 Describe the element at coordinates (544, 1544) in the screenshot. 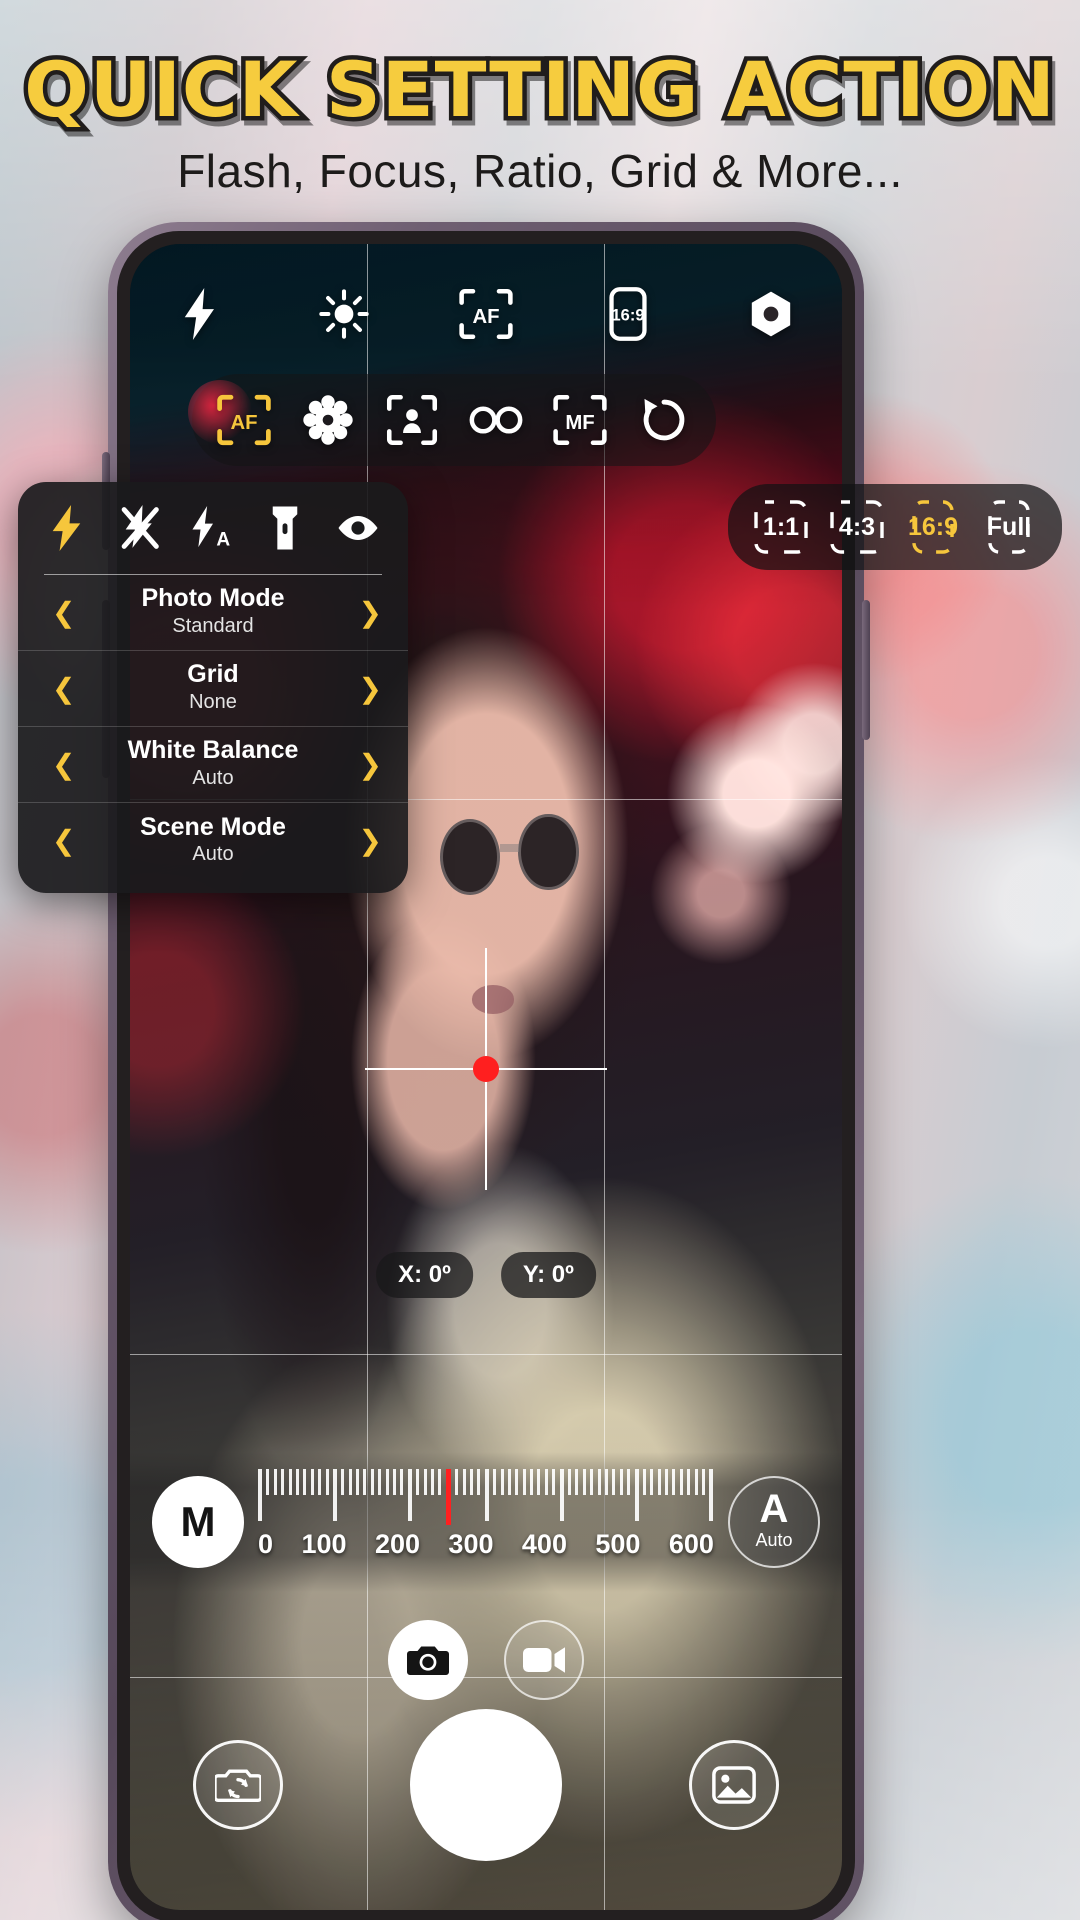

I see `iso-tick-label: 400` at that location.